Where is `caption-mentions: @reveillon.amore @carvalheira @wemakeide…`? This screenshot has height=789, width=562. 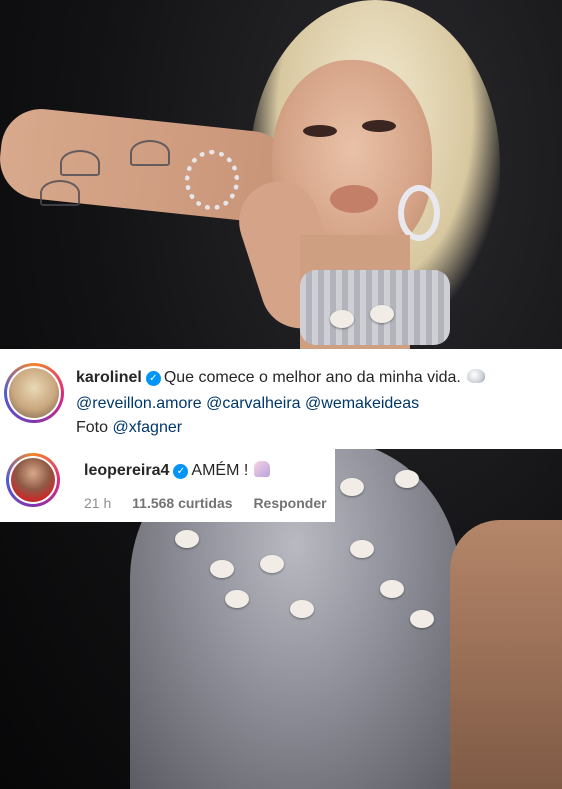 caption-mentions: @reveillon.amore @carvalheira @wemakeide… is located at coordinates (247, 404).